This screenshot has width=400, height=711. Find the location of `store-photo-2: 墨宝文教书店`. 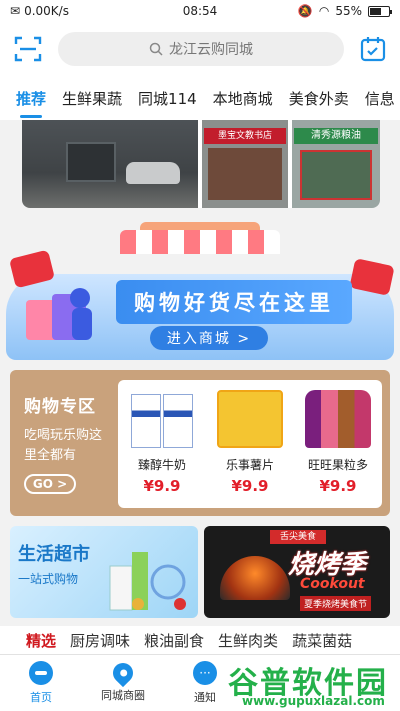

store-photo-2: 墨宝文教书店 is located at coordinates (245, 164).